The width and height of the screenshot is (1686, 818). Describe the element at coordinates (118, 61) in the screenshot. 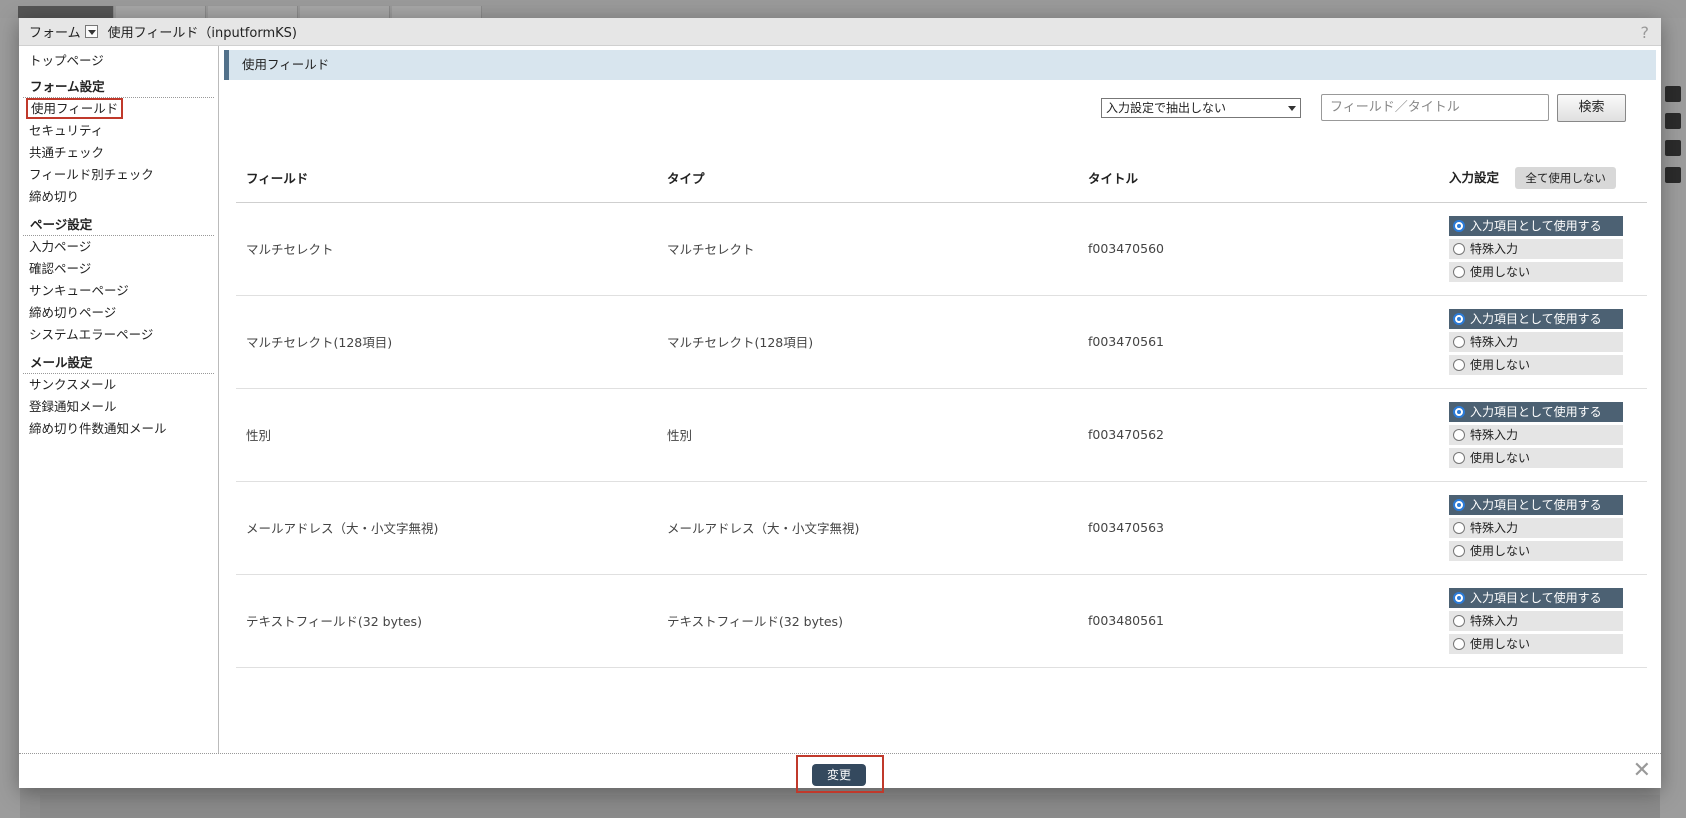

I see `sidebar-item-top-page: トップページ` at that location.